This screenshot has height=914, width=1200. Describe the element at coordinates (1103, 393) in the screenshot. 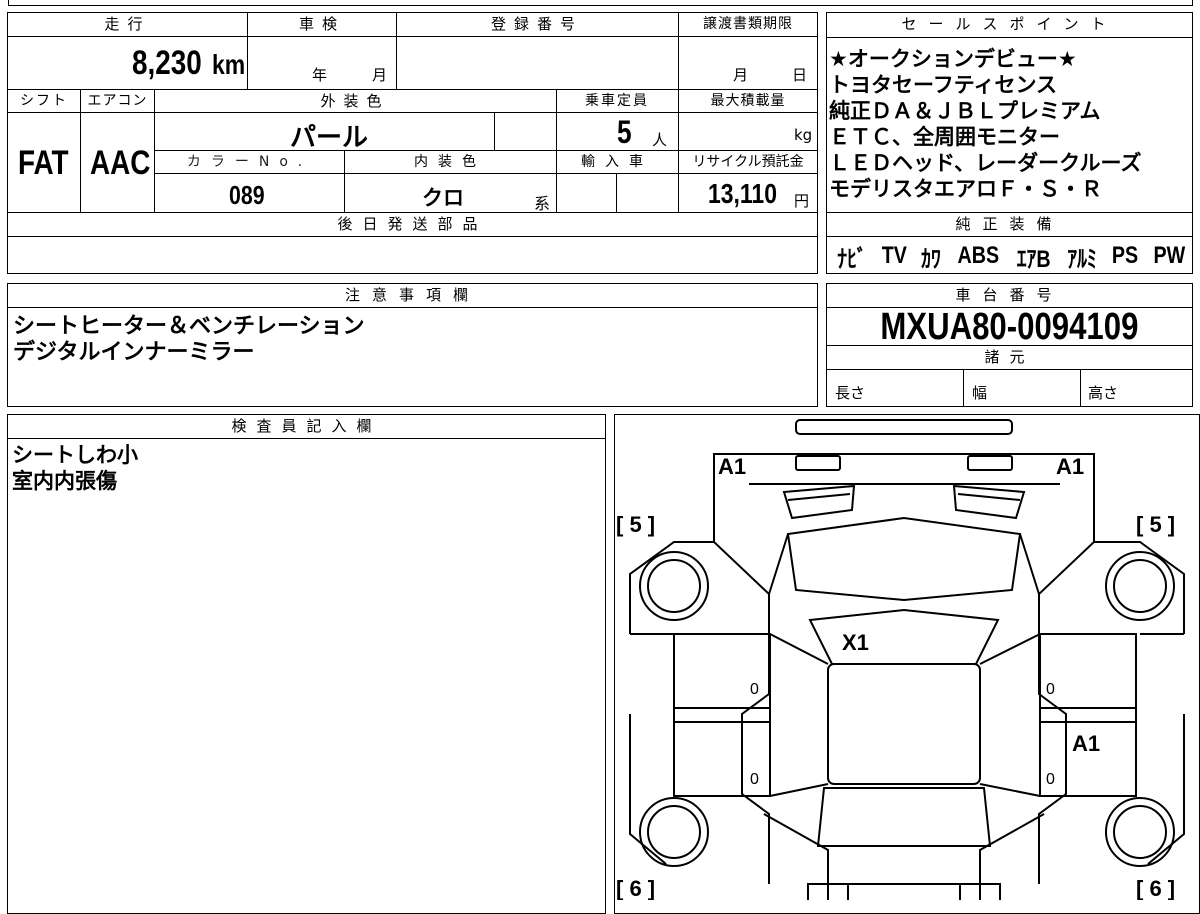

I see `spec-height: 高さ` at that location.